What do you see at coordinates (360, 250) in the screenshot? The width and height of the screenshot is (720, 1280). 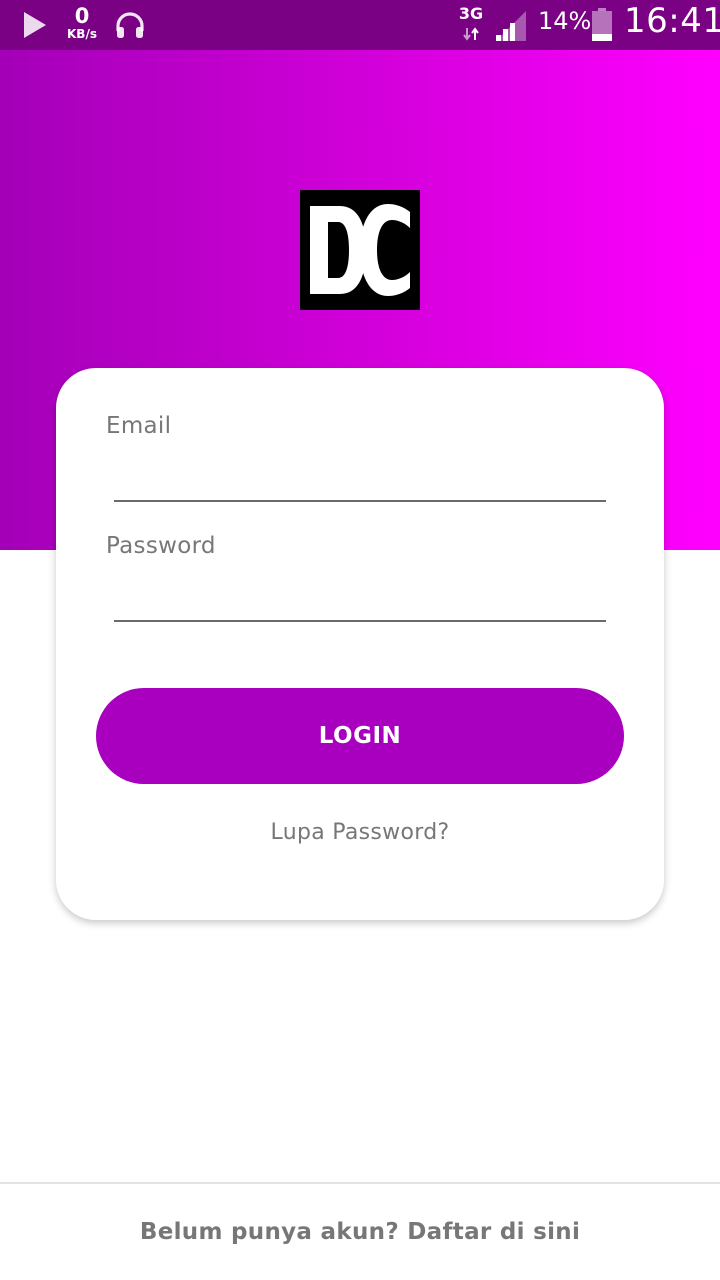 I see `dc-logo-icon` at bounding box center [360, 250].